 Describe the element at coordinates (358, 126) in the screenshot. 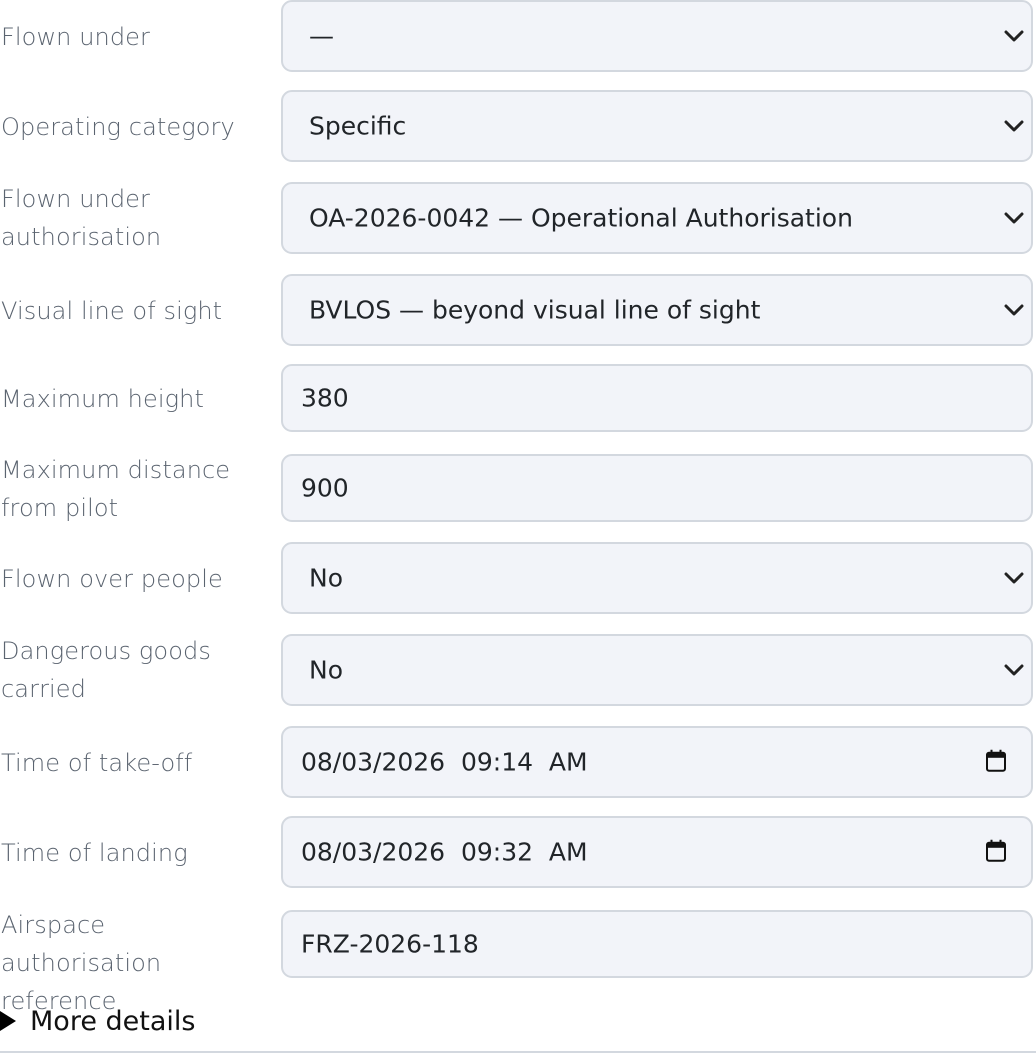

I see `select-value: Specific` at that location.